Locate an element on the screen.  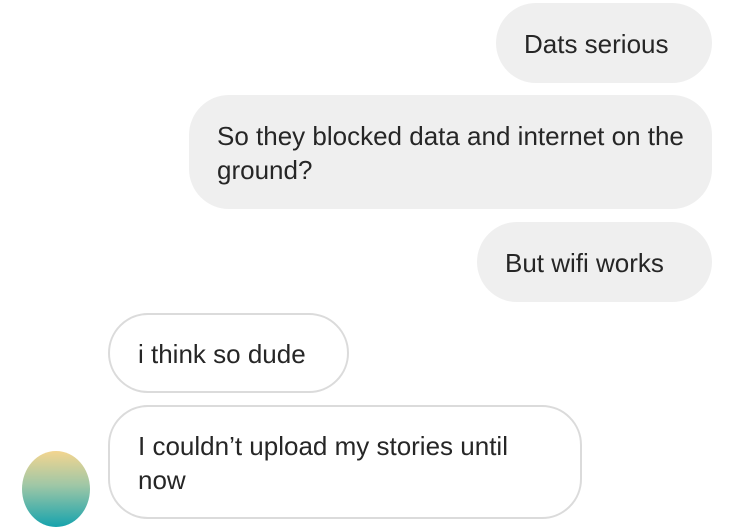
message-text: I couldn’t upload my stories until now is located at coordinates (323, 463).